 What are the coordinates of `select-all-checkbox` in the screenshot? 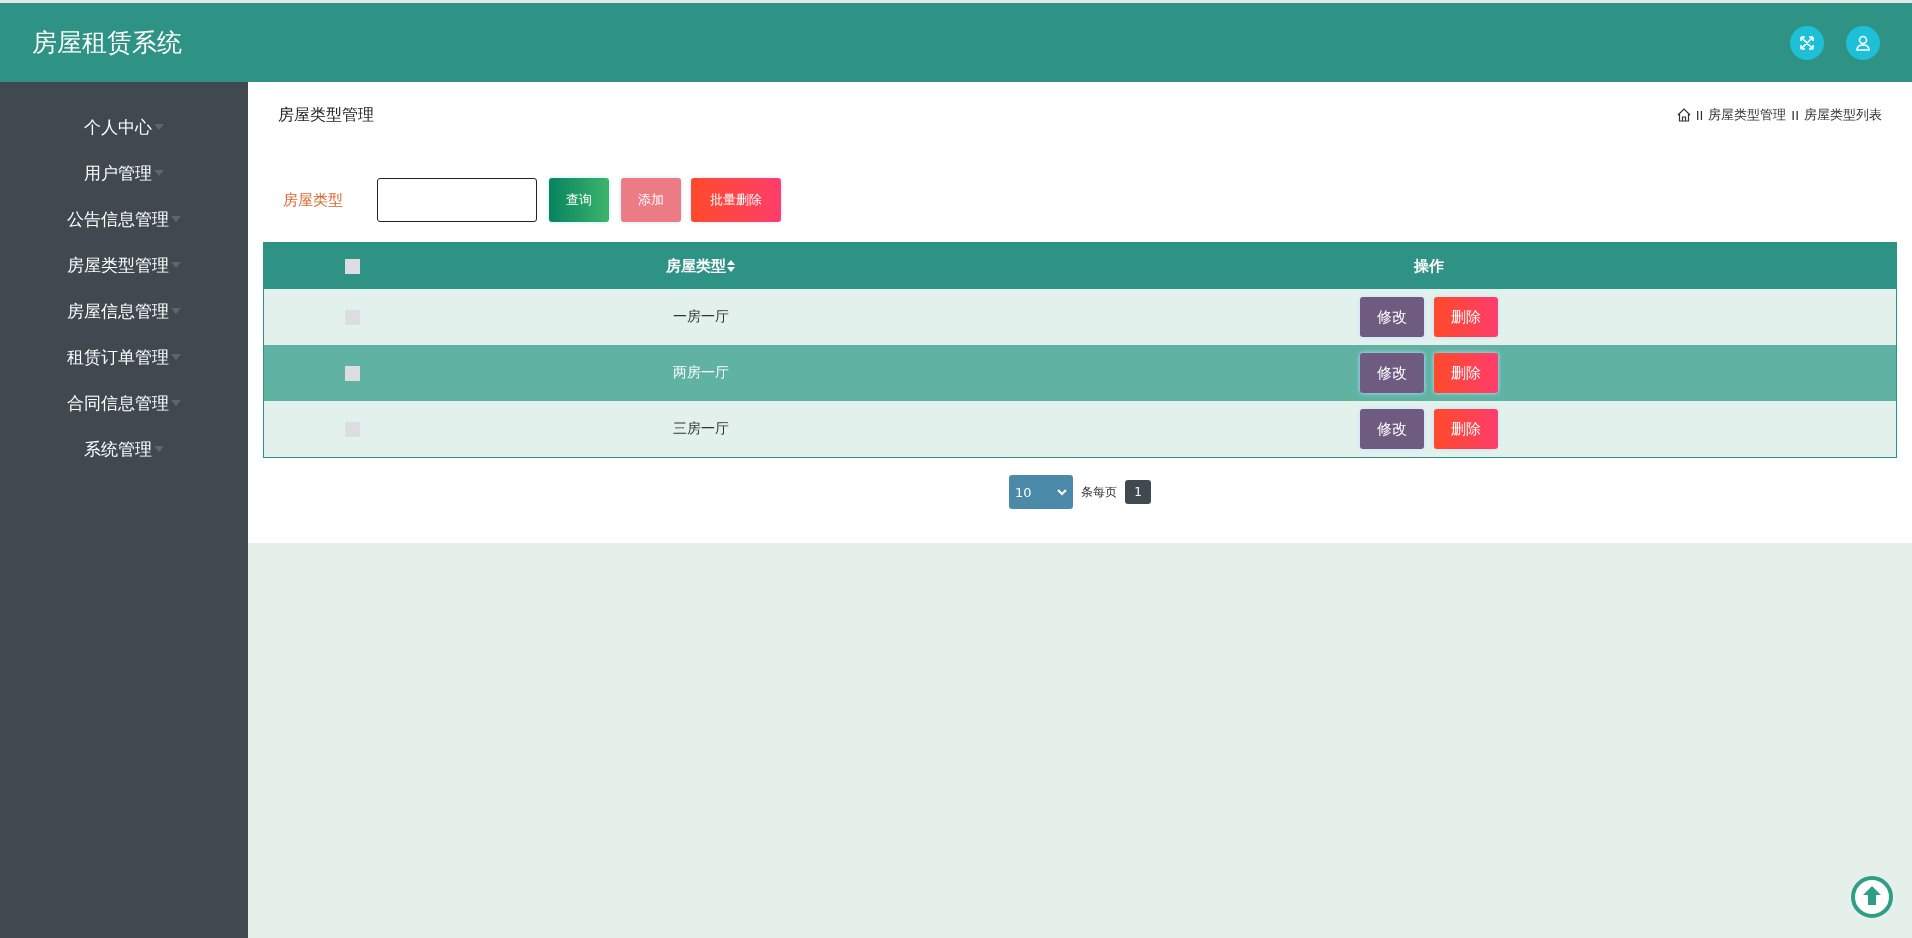 It's located at (352, 266).